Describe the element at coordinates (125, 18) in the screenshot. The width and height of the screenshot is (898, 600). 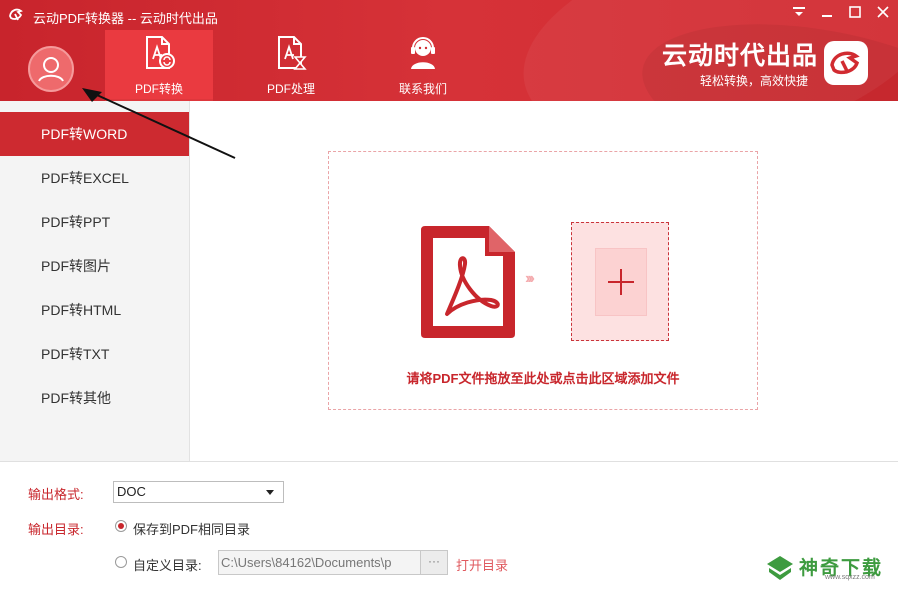
I see `window-title: 云动PDF转换器 -- 云动时代出品` at that location.